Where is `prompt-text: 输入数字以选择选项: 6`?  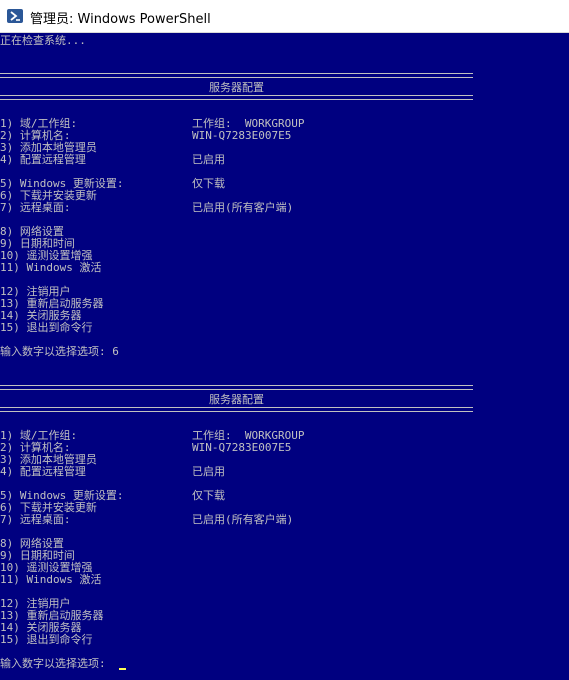
prompt-text: 输入数字以选择选项: 6 is located at coordinates (59, 351).